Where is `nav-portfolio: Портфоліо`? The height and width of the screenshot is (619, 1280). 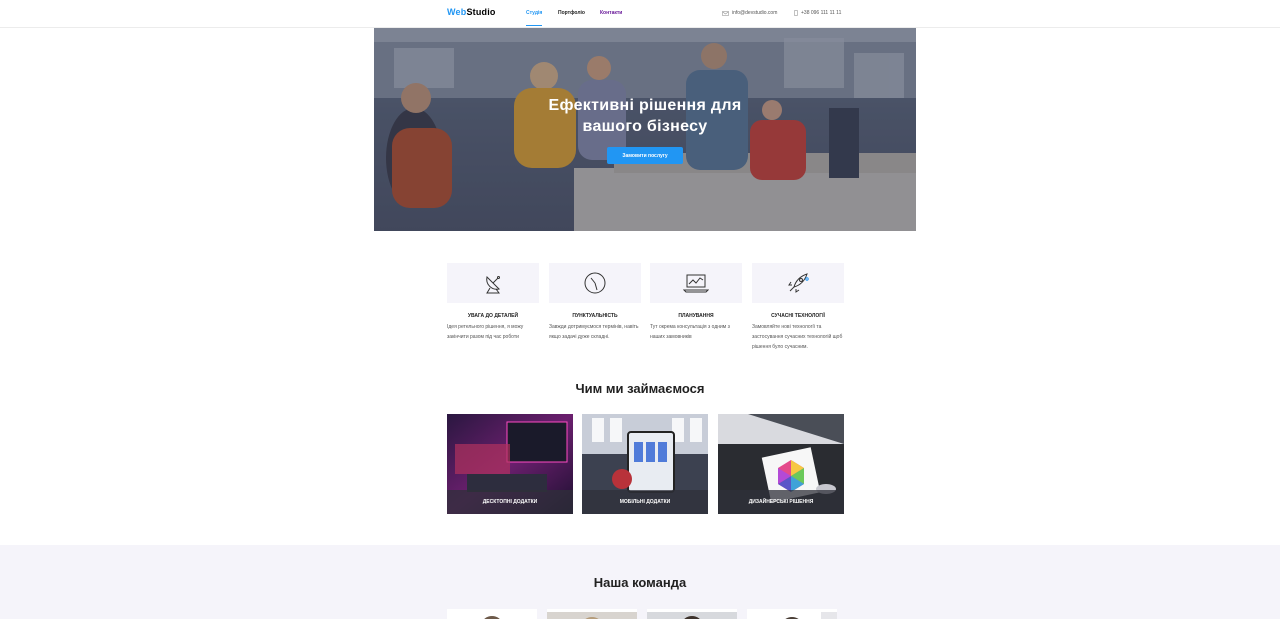
nav-portfolio: Портфоліо is located at coordinates (571, 13).